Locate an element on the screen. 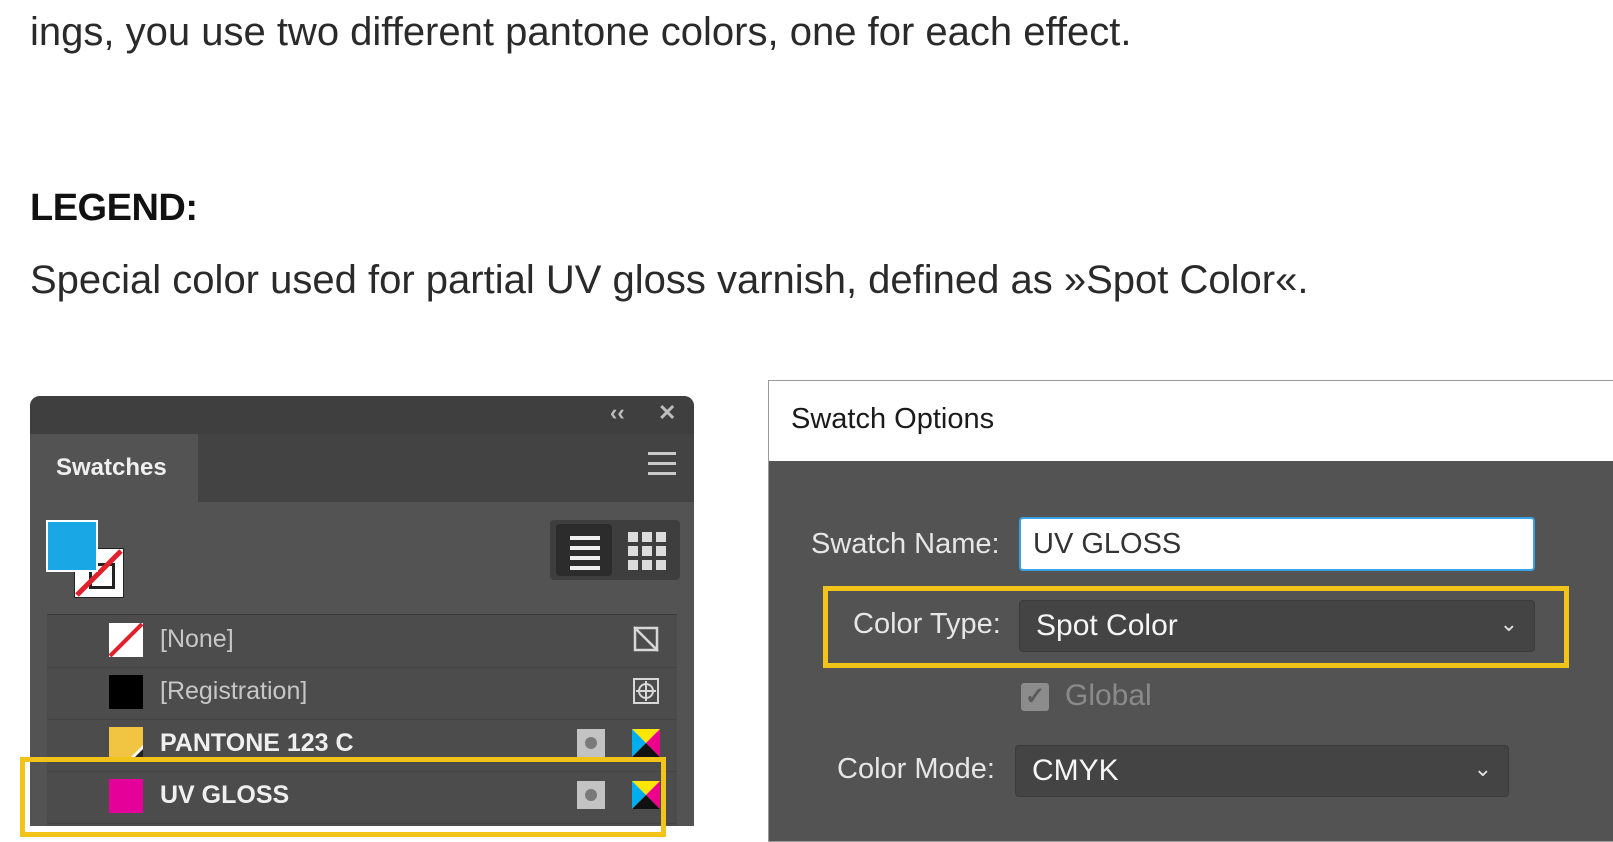 This screenshot has width=1613, height=842. grid-view-icon is located at coordinates (648, 550).